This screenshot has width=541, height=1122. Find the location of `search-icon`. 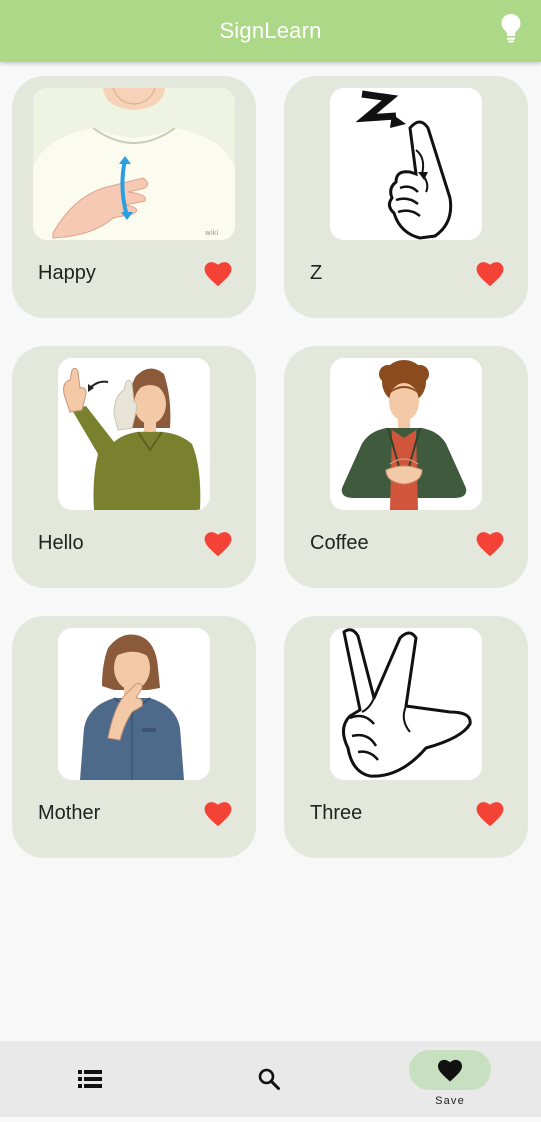

search-icon is located at coordinates (269, 1079).